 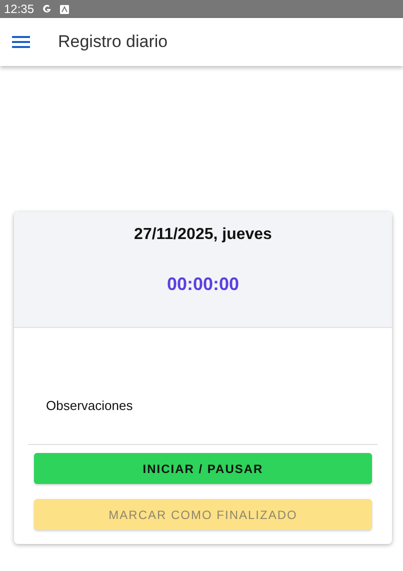 I want to click on timer: 00:00:00, so click(x=203, y=284).